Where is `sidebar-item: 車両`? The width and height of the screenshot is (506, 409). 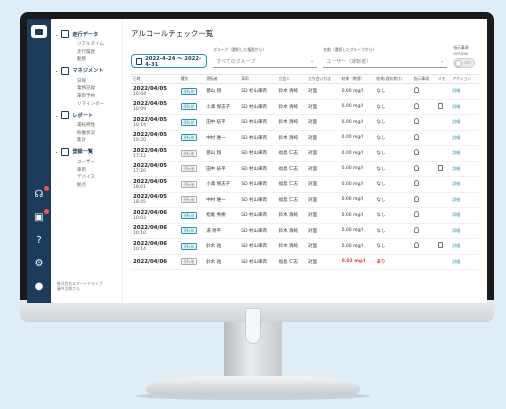
sidebar-item: 車両 is located at coordinates (88, 171).